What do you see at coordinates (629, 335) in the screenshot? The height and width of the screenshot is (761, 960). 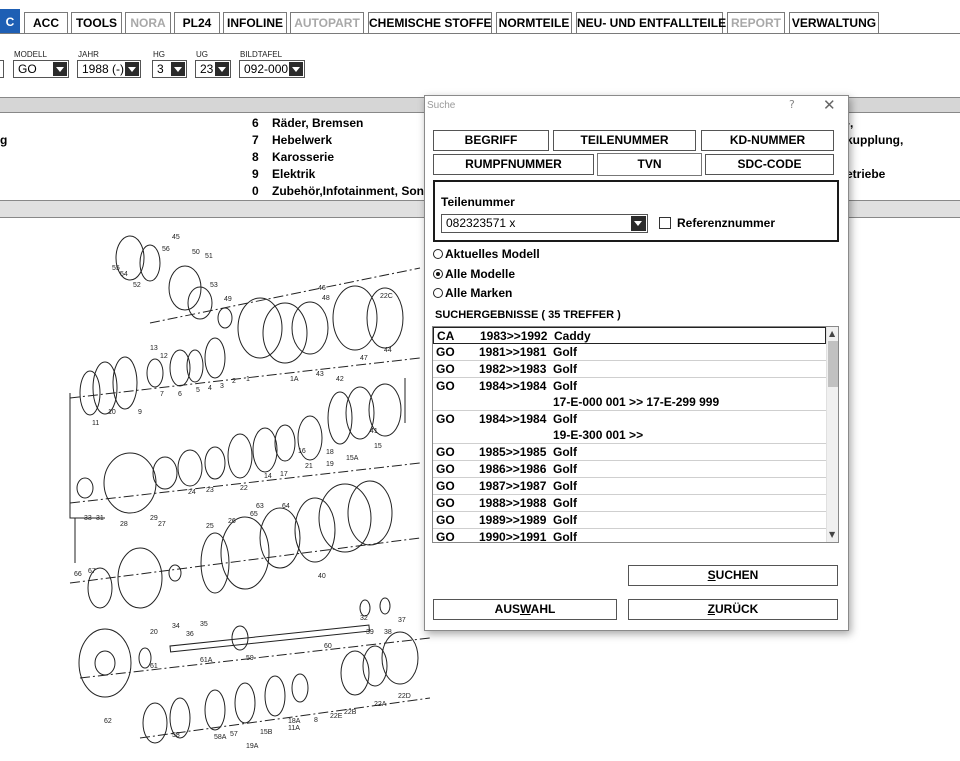 I see `list-item: CA 1983>>1992 Caddy` at bounding box center [629, 335].